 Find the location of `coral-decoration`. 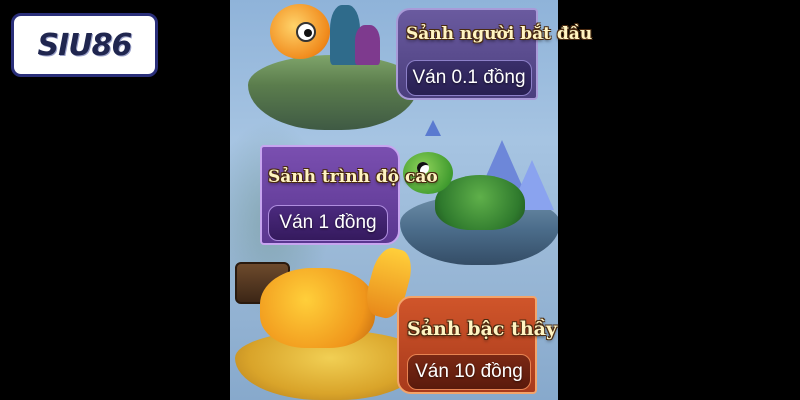

coral-decoration is located at coordinates (367, 45).